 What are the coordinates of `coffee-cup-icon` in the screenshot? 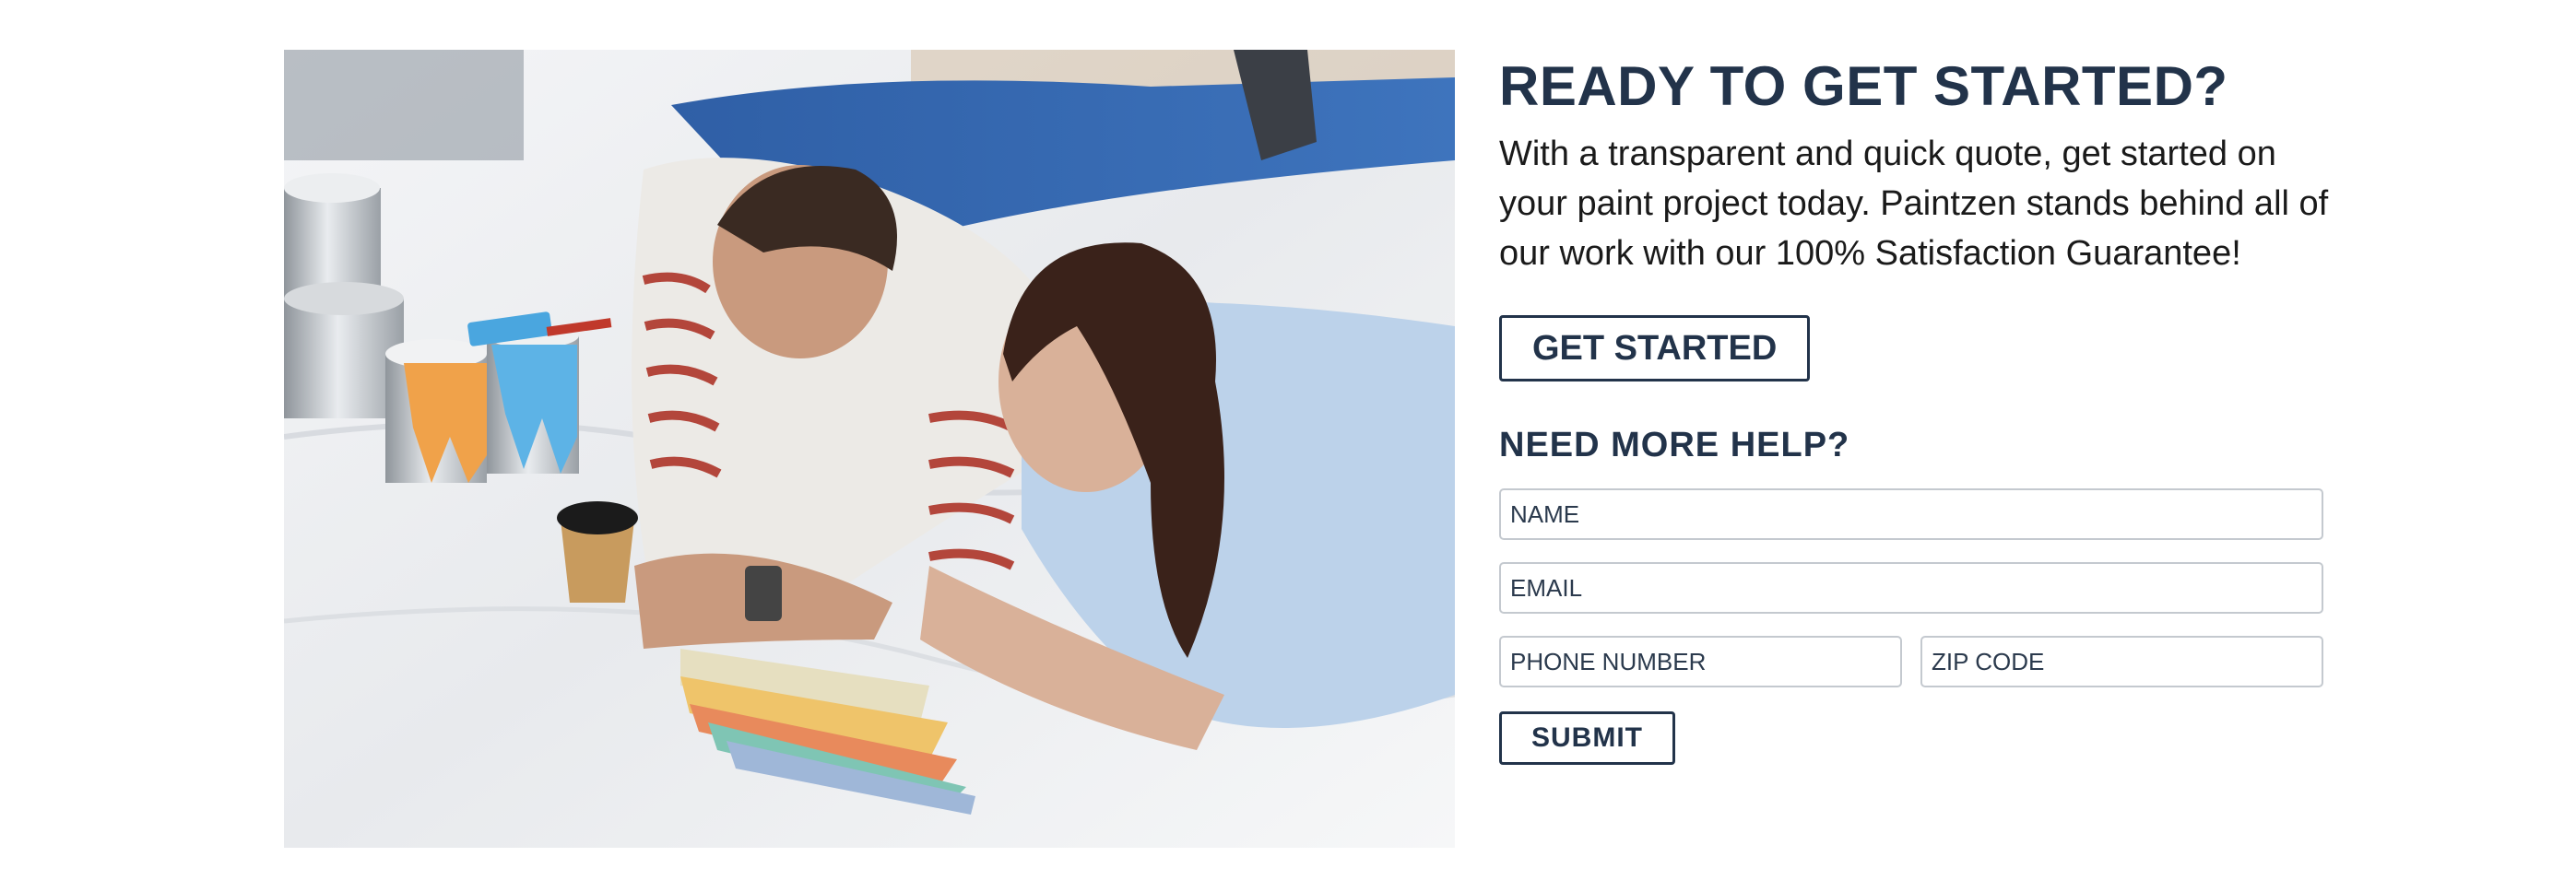 It's located at (597, 552).